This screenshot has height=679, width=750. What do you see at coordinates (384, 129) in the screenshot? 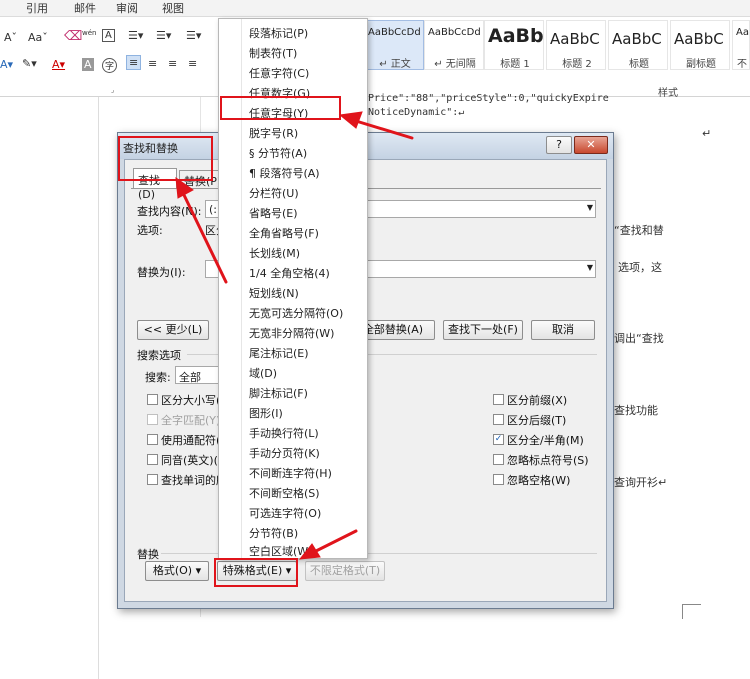
I see `arrow-to-any-letter` at bounding box center [384, 129].